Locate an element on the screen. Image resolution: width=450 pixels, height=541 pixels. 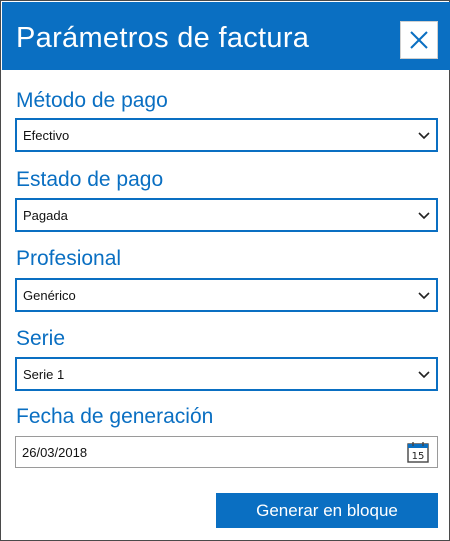
payment-status-label: Estado de pago is located at coordinates (90, 179).